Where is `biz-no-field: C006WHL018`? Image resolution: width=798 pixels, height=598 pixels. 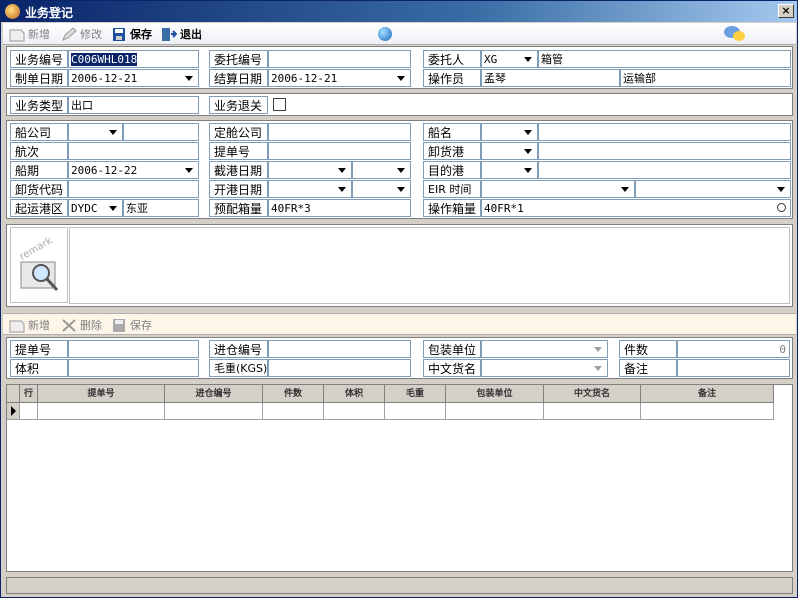 biz-no-field: C006WHL018 is located at coordinates (133, 59).